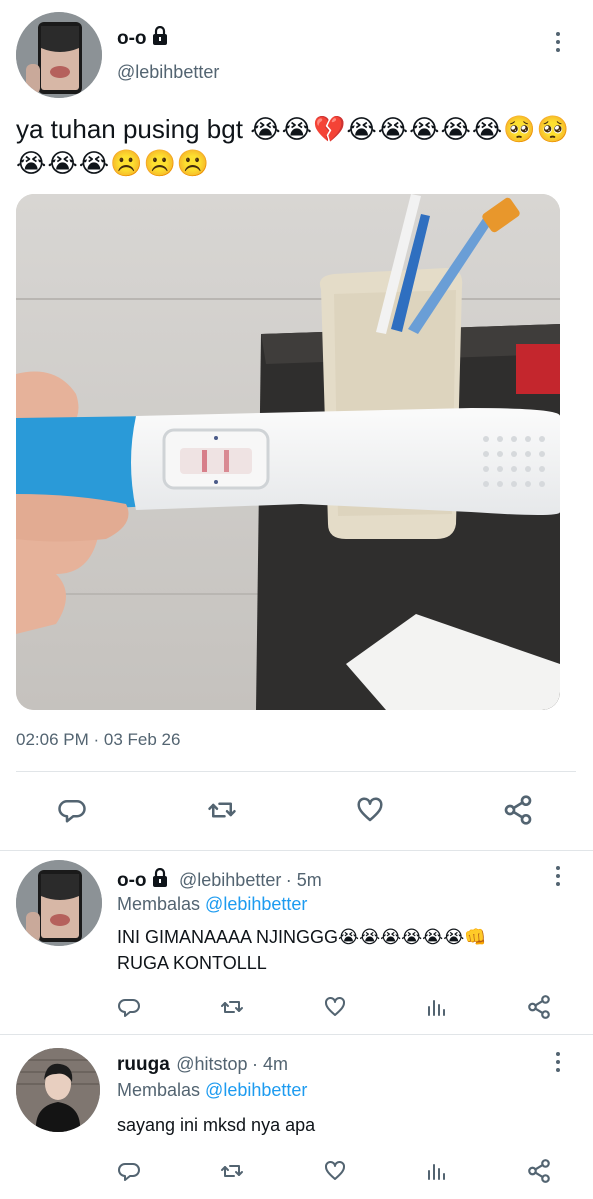 Image resolution: width=593 pixels, height=1199 pixels. Describe the element at coordinates (410, 129) in the screenshot. I see `tweet-emojis: 😭😭💔😭😭😭😭😭🥺🥺` at that location.